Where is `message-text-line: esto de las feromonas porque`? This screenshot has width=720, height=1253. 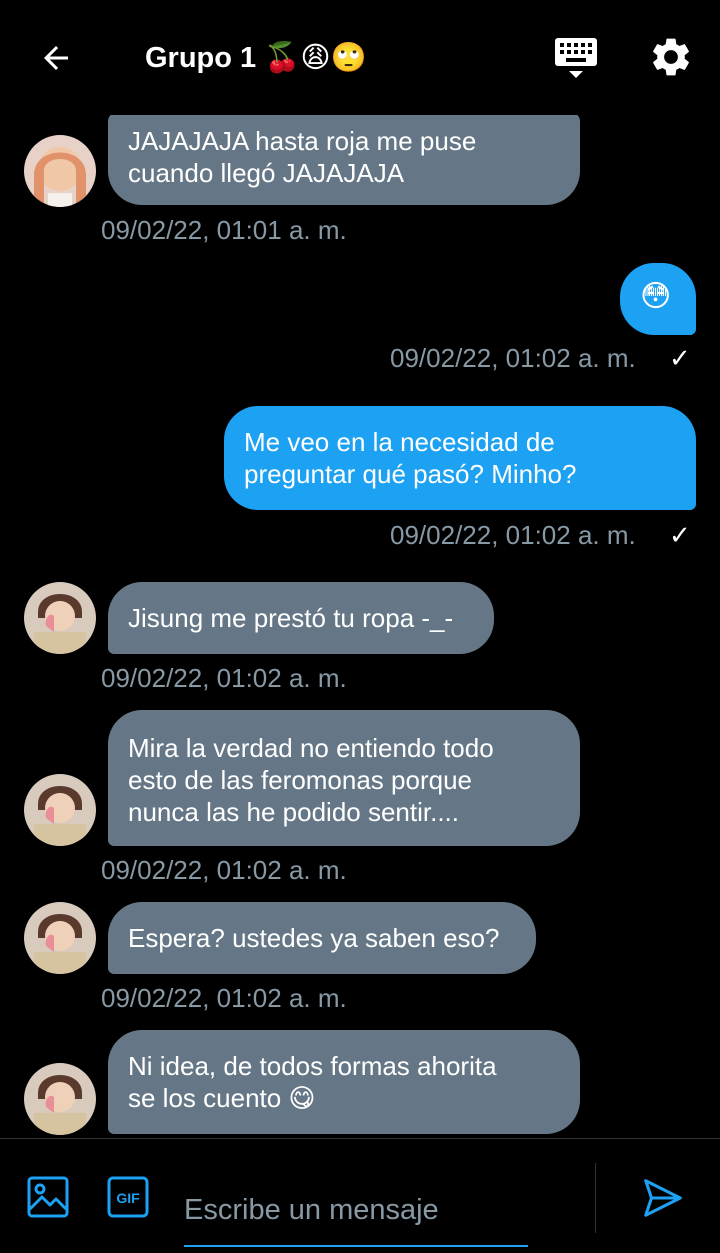 message-text-line: esto de las feromonas porque is located at coordinates (300, 780).